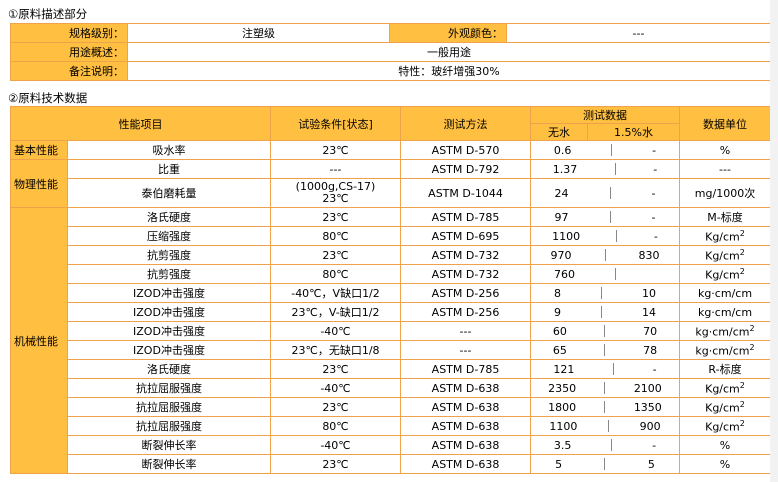 The image size is (778, 482). I want to click on test-data: 65 78, so click(605, 350).